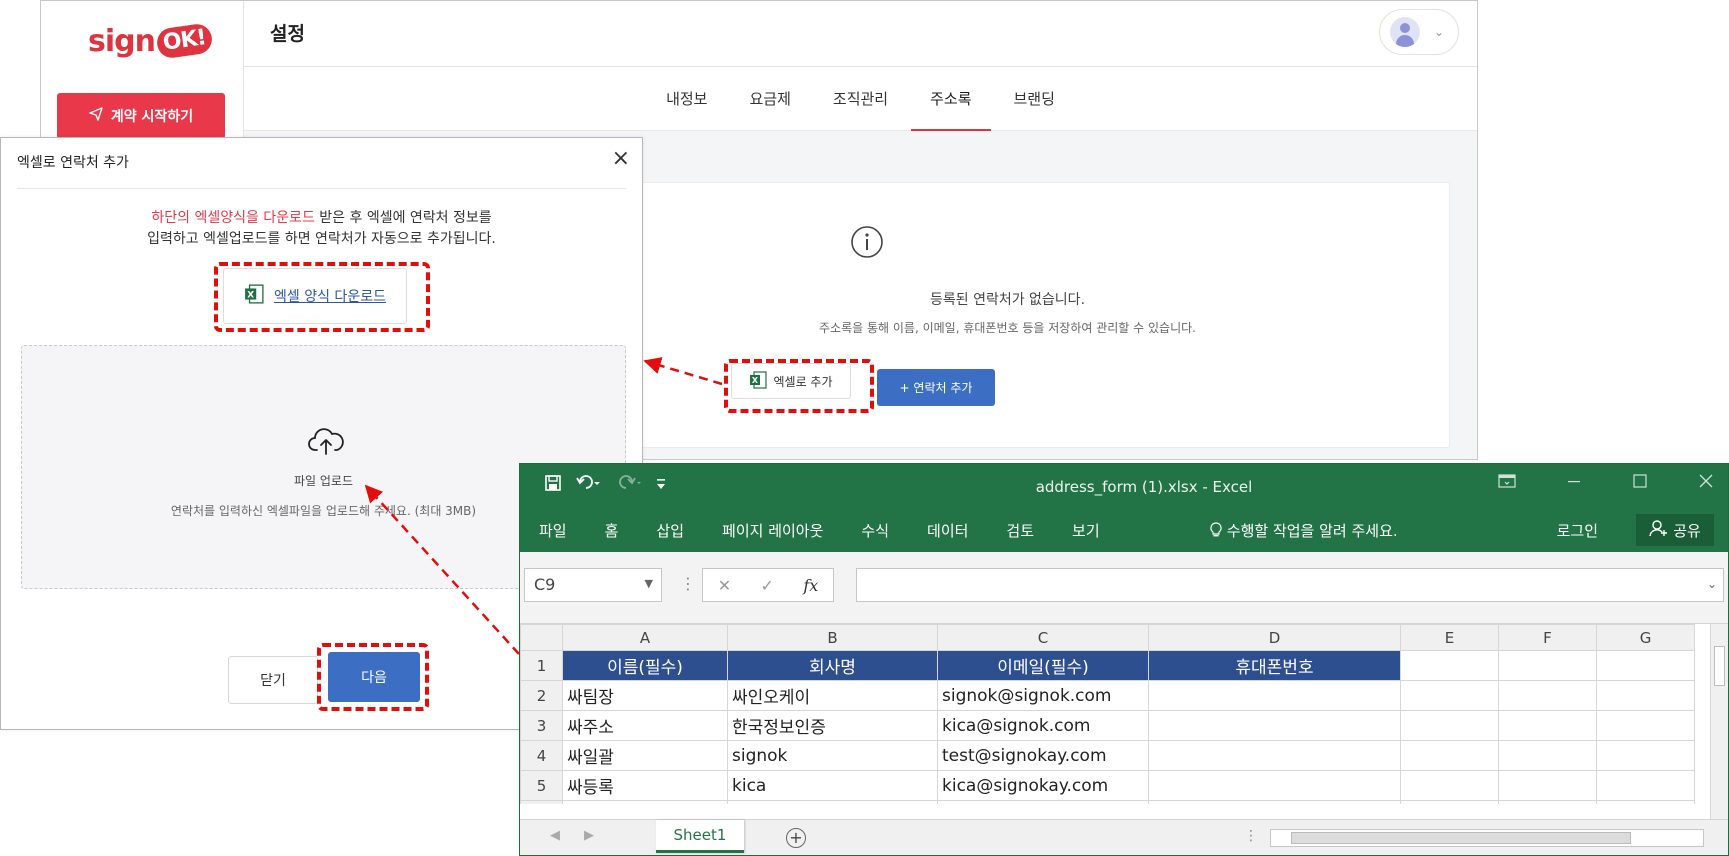  Describe the element at coordinates (543, 506) in the screenshot. I see `annotation-arrows` at that location.